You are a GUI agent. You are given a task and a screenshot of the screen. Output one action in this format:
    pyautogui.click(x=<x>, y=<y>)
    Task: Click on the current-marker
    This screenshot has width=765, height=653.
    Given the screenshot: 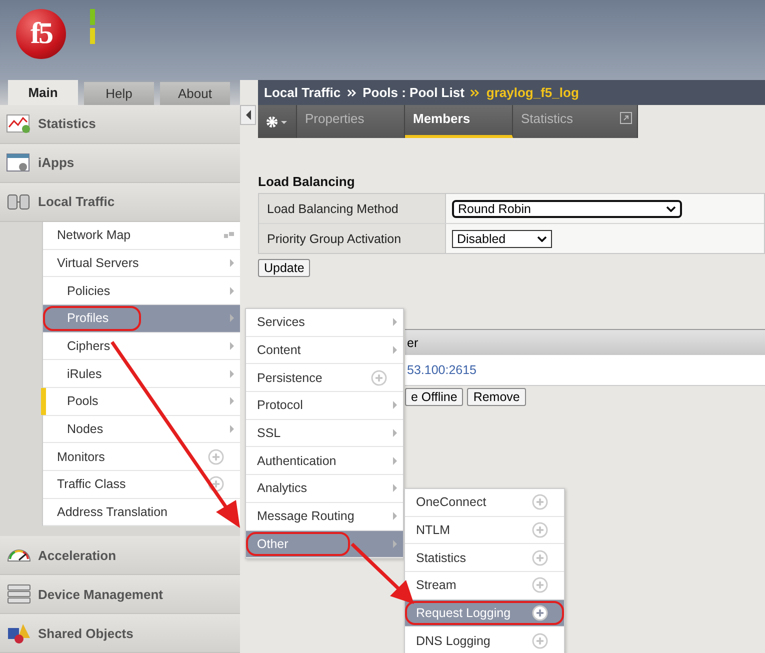 What is the action you would take?
    pyautogui.click(x=43, y=401)
    